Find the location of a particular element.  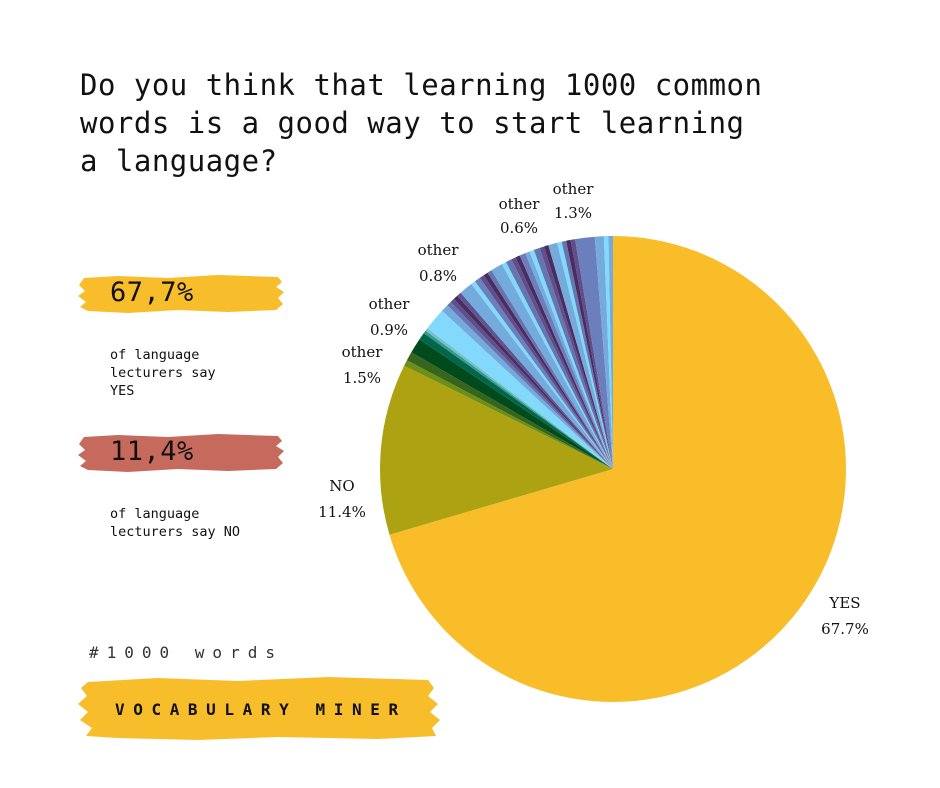

slice-label-name: NO is located at coordinates (341, 486).